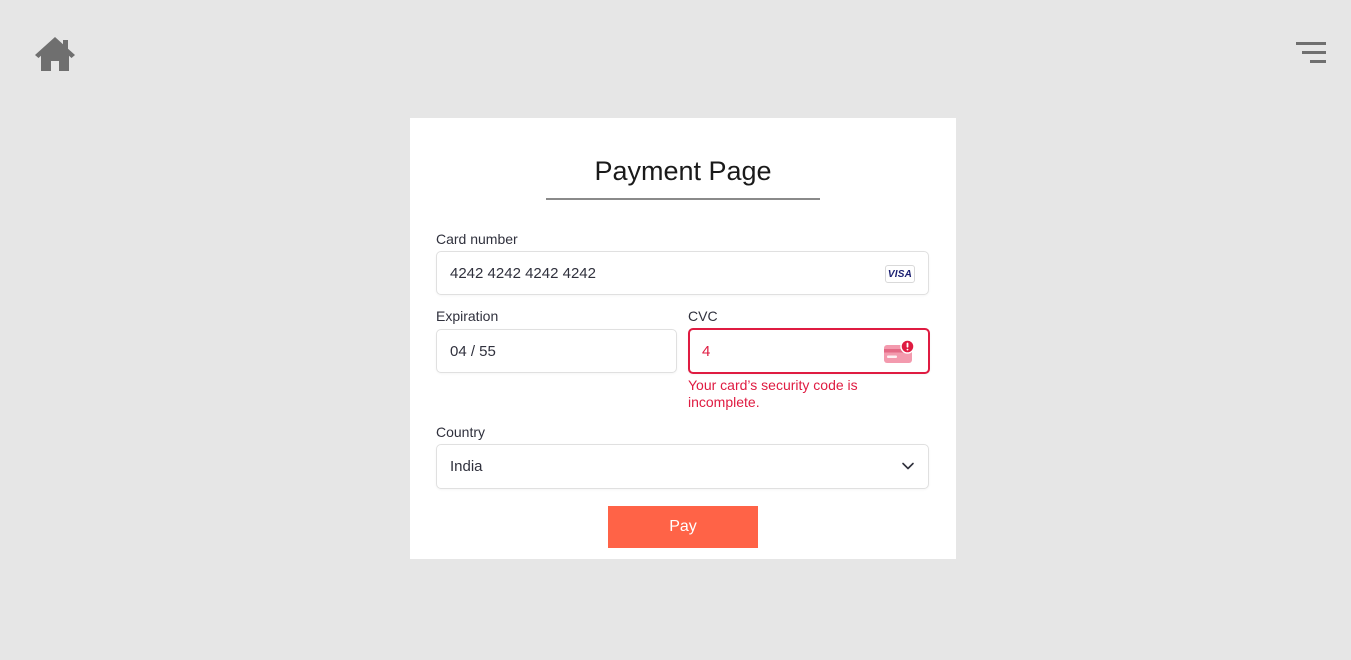 The image size is (1351, 660). What do you see at coordinates (473, 351) in the screenshot?
I see `expiration-value: 04 / 55` at bounding box center [473, 351].